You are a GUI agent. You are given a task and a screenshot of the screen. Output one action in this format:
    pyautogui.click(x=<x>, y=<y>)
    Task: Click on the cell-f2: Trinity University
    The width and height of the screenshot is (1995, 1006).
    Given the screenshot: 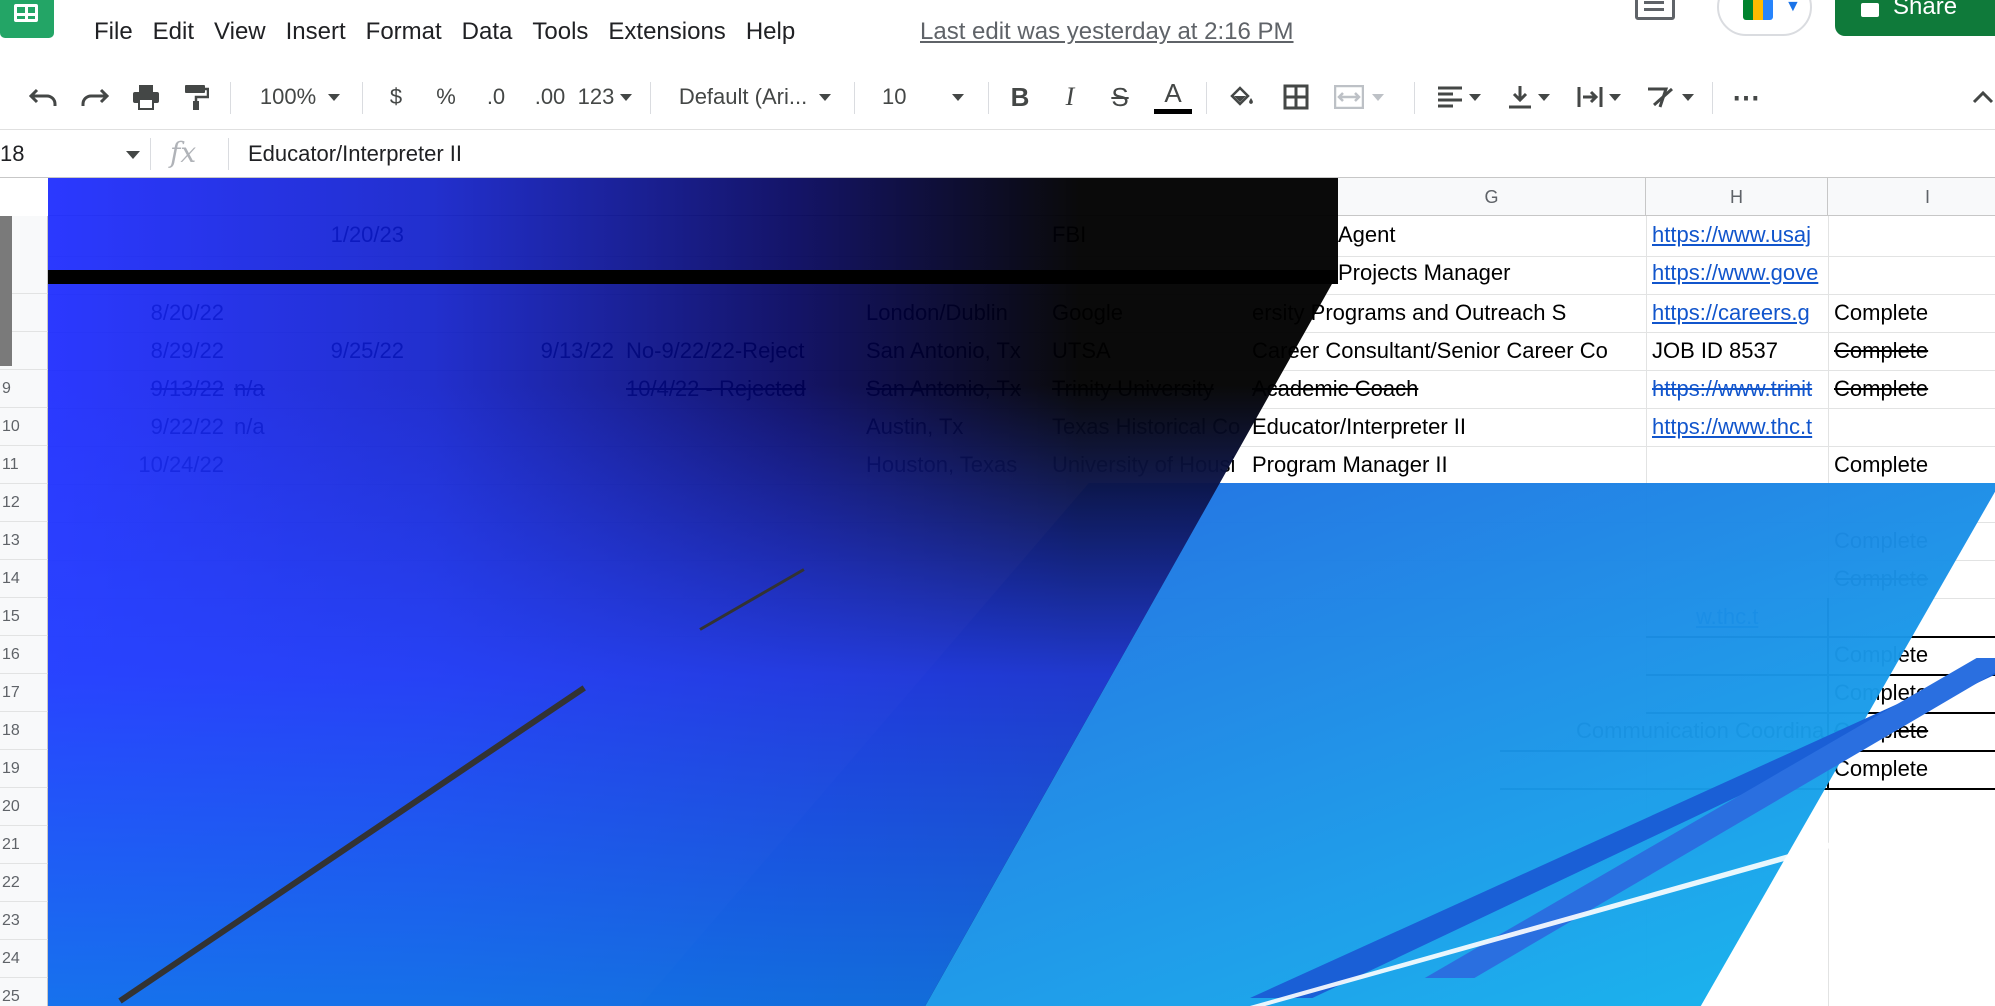 What is the action you would take?
    pyautogui.click(x=1146, y=389)
    